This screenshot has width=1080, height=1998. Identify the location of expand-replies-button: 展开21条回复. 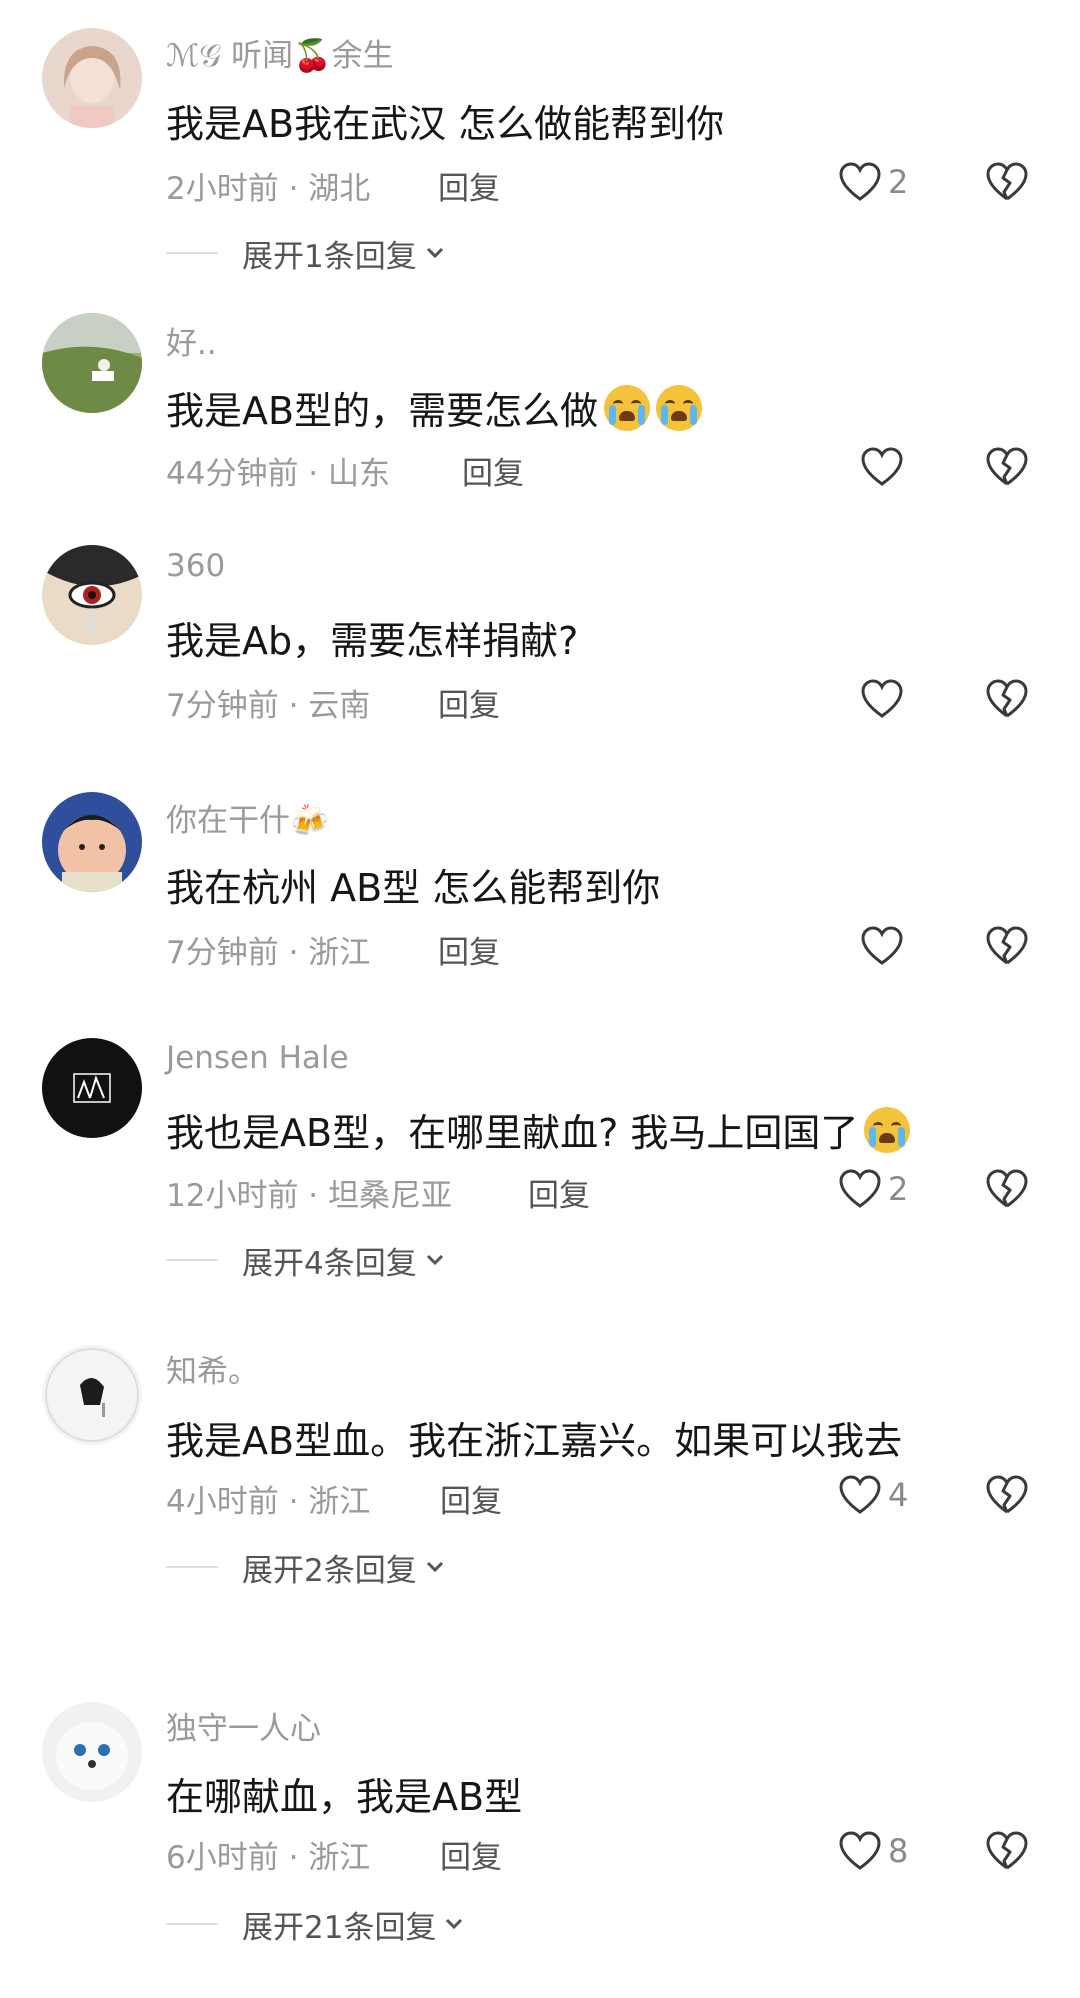
(315, 1925).